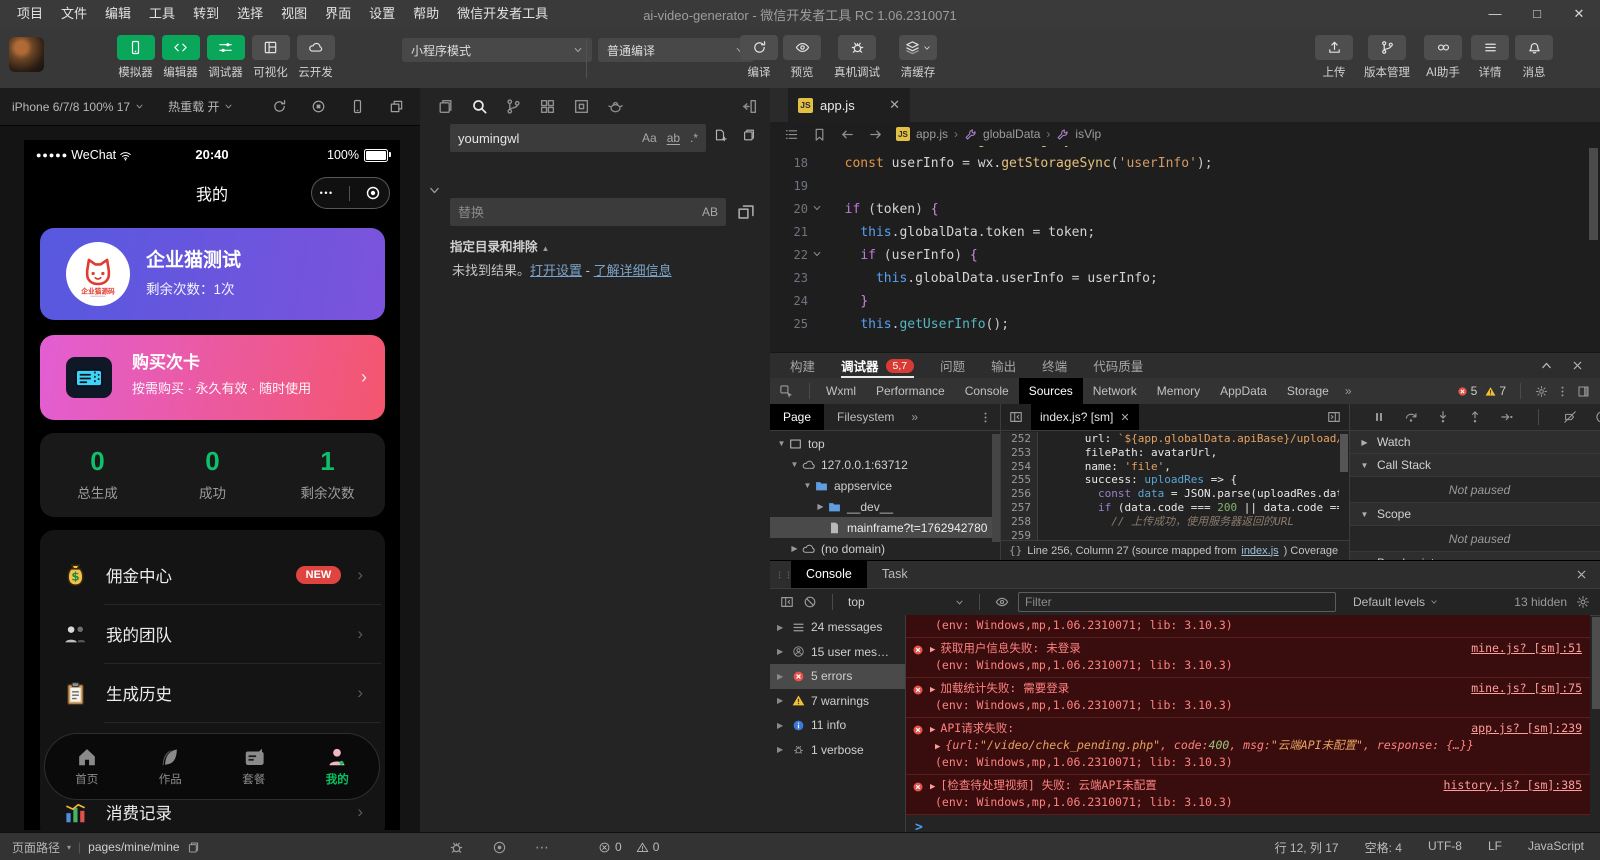 The image size is (1600, 860). What do you see at coordinates (576, 212) in the screenshot?
I see `replace-input` at bounding box center [576, 212].